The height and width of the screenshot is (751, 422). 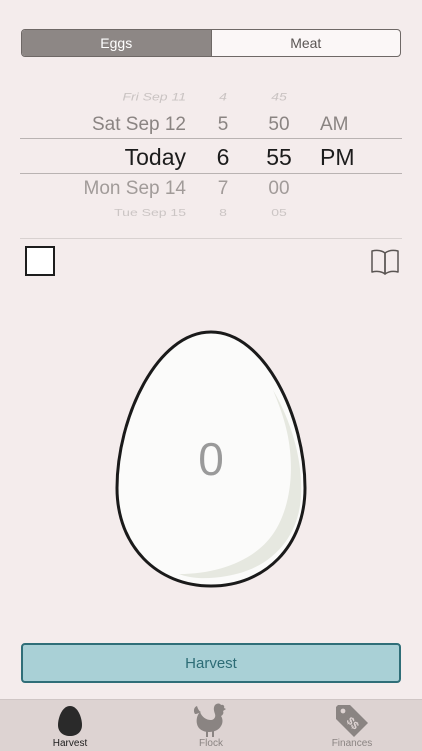 What do you see at coordinates (352, 743) in the screenshot?
I see `tab-label: Finances` at bounding box center [352, 743].